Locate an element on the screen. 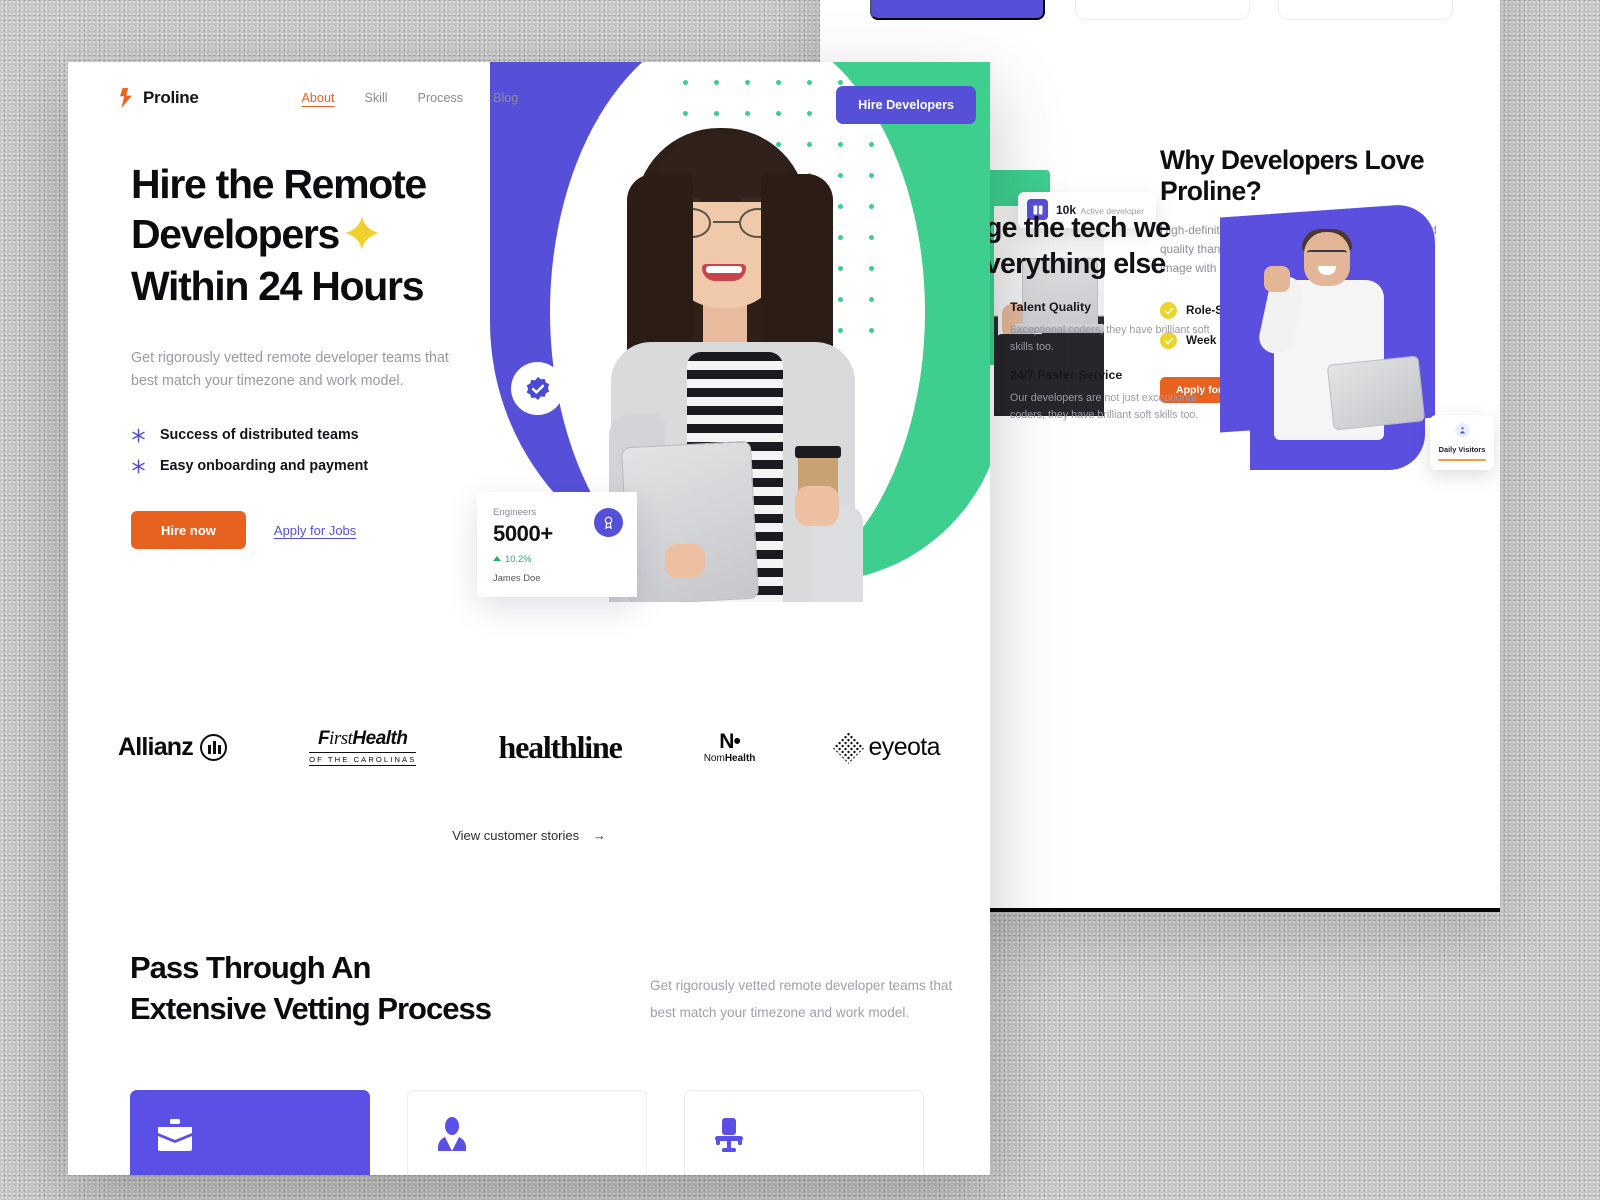 The width and height of the screenshot is (1600, 1200). engineers-stat-person: James Doe is located at coordinates (517, 577).